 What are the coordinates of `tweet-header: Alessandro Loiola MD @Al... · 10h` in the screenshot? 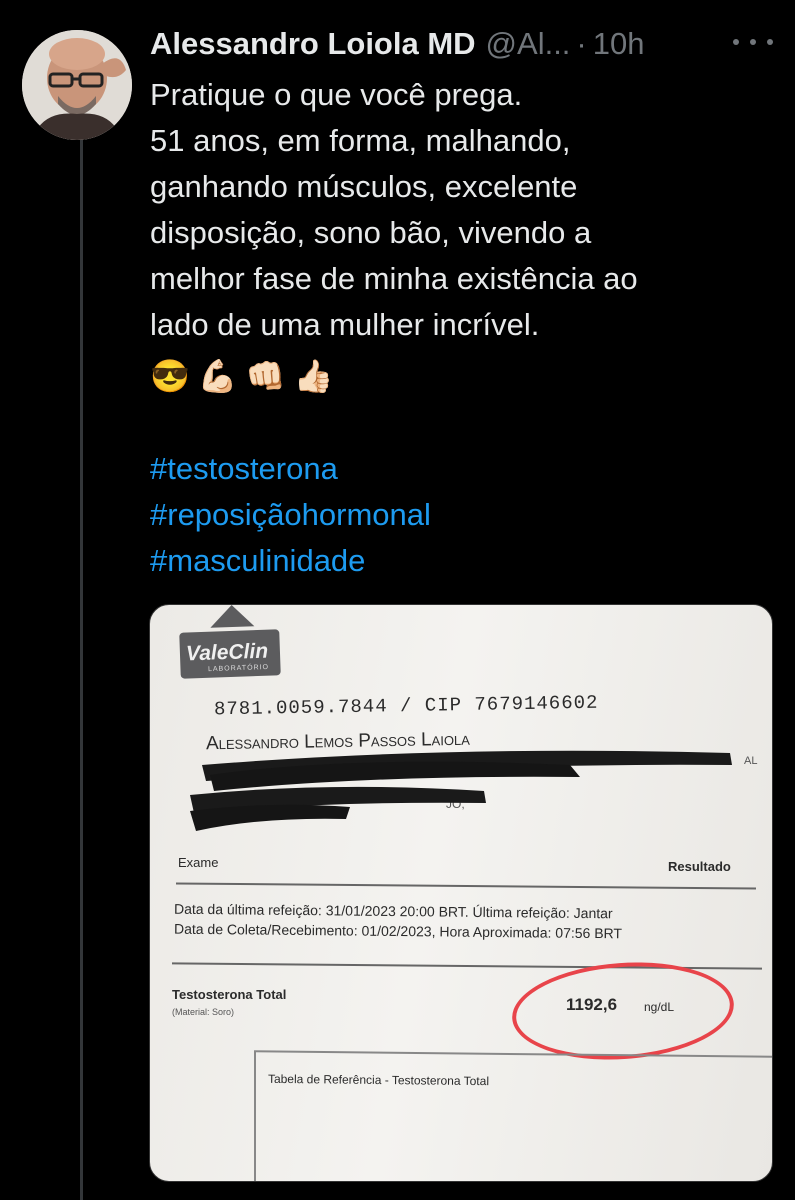 It's located at (397, 44).